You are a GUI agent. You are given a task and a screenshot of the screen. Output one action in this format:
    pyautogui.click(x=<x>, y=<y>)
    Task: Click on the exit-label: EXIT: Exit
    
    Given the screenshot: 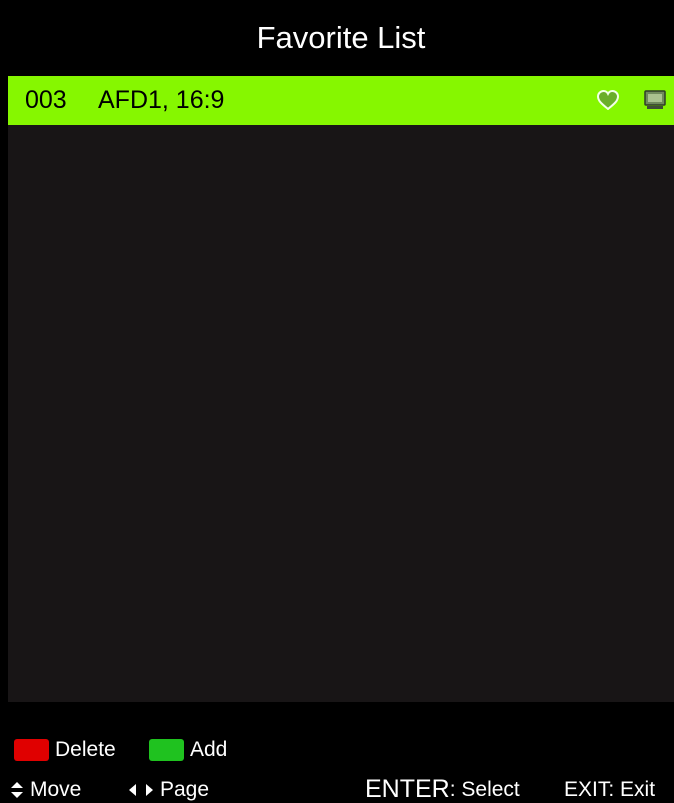 What is the action you would take?
    pyautogui.click(x=610, y=789)
    